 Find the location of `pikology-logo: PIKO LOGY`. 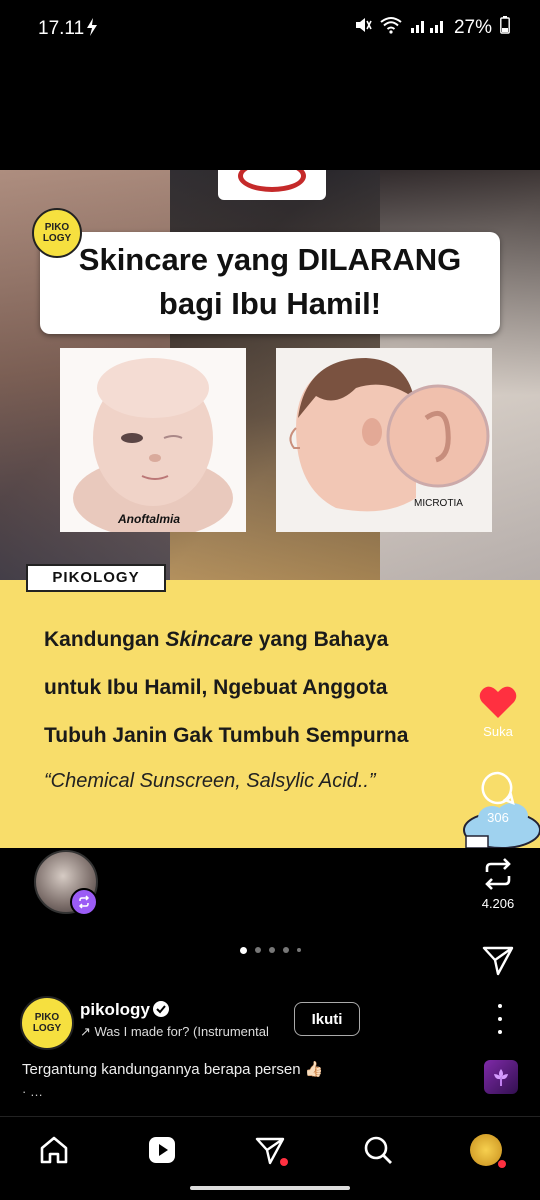

pikology-logo: PIKO LOGY is located at coordinates (57, 233).